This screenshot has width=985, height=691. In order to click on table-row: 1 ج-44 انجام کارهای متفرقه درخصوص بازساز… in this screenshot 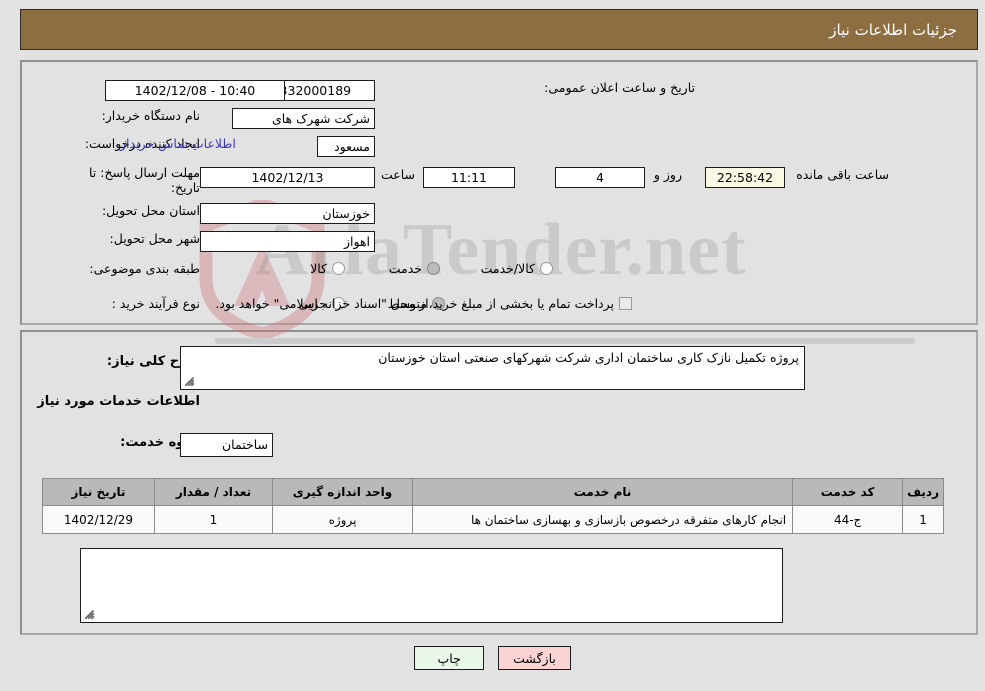, I will do `click(493, 519)`.